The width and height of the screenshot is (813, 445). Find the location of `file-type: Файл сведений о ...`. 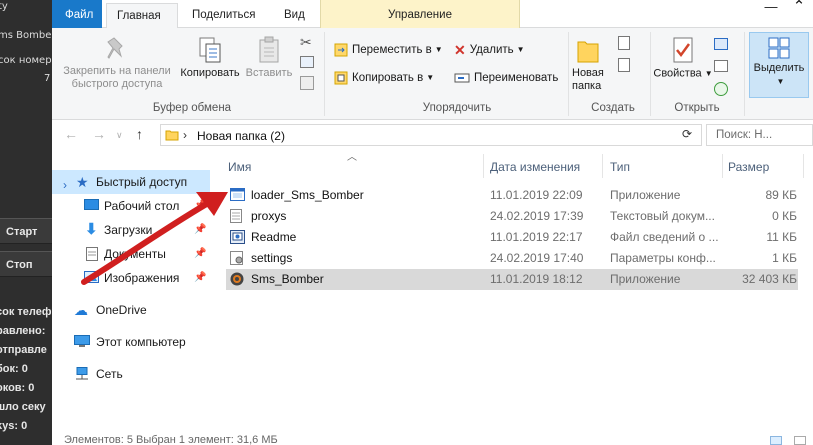

file-type: Файл сведений о ... is located at coordinates (664, 237).